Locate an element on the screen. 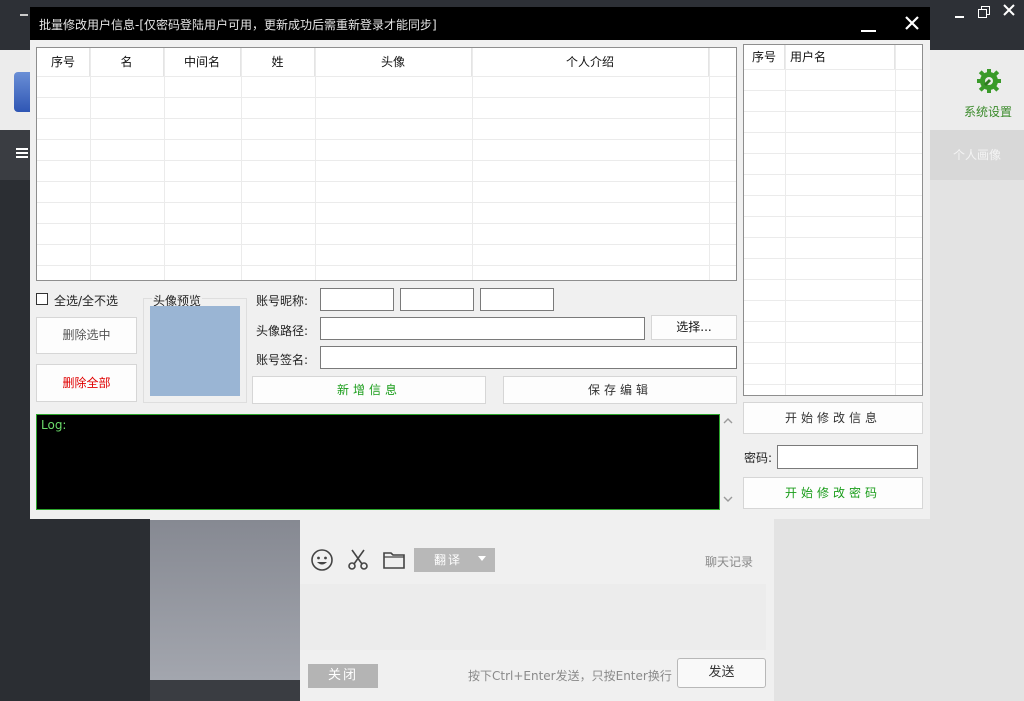 This screenshot has width=1024, height=701. translate-label: 翻译 is located at coordinates (448, 560).